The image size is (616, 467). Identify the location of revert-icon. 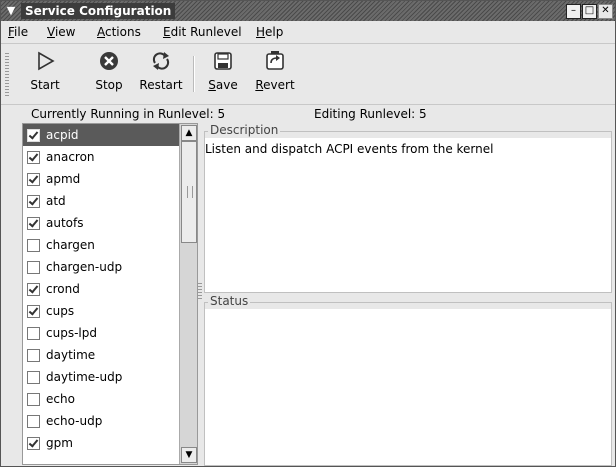
(275, 60).